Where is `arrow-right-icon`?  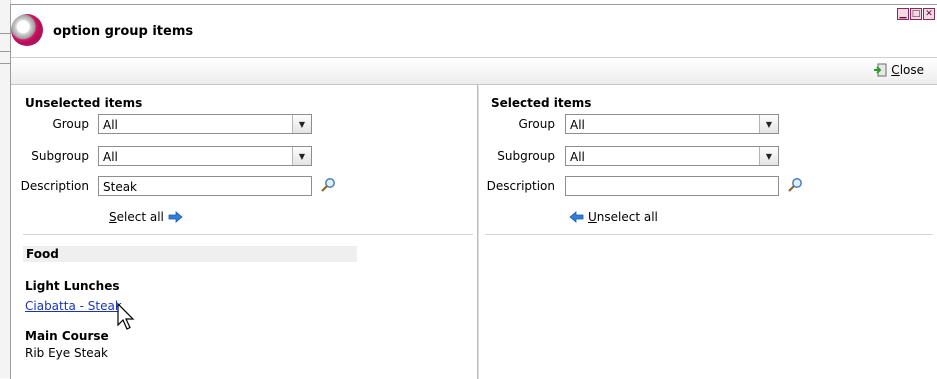
arrow-right-icon is located at coordinates (175, 217).